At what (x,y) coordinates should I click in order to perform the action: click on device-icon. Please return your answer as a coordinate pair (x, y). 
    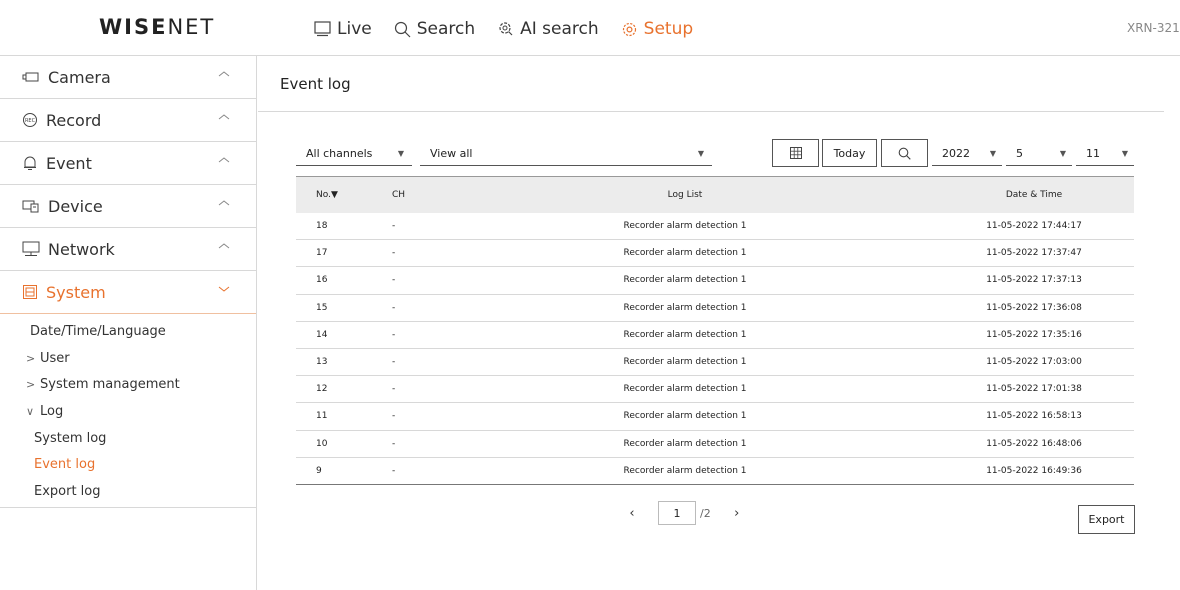
    Looking at the image, I should click on (30, 206).